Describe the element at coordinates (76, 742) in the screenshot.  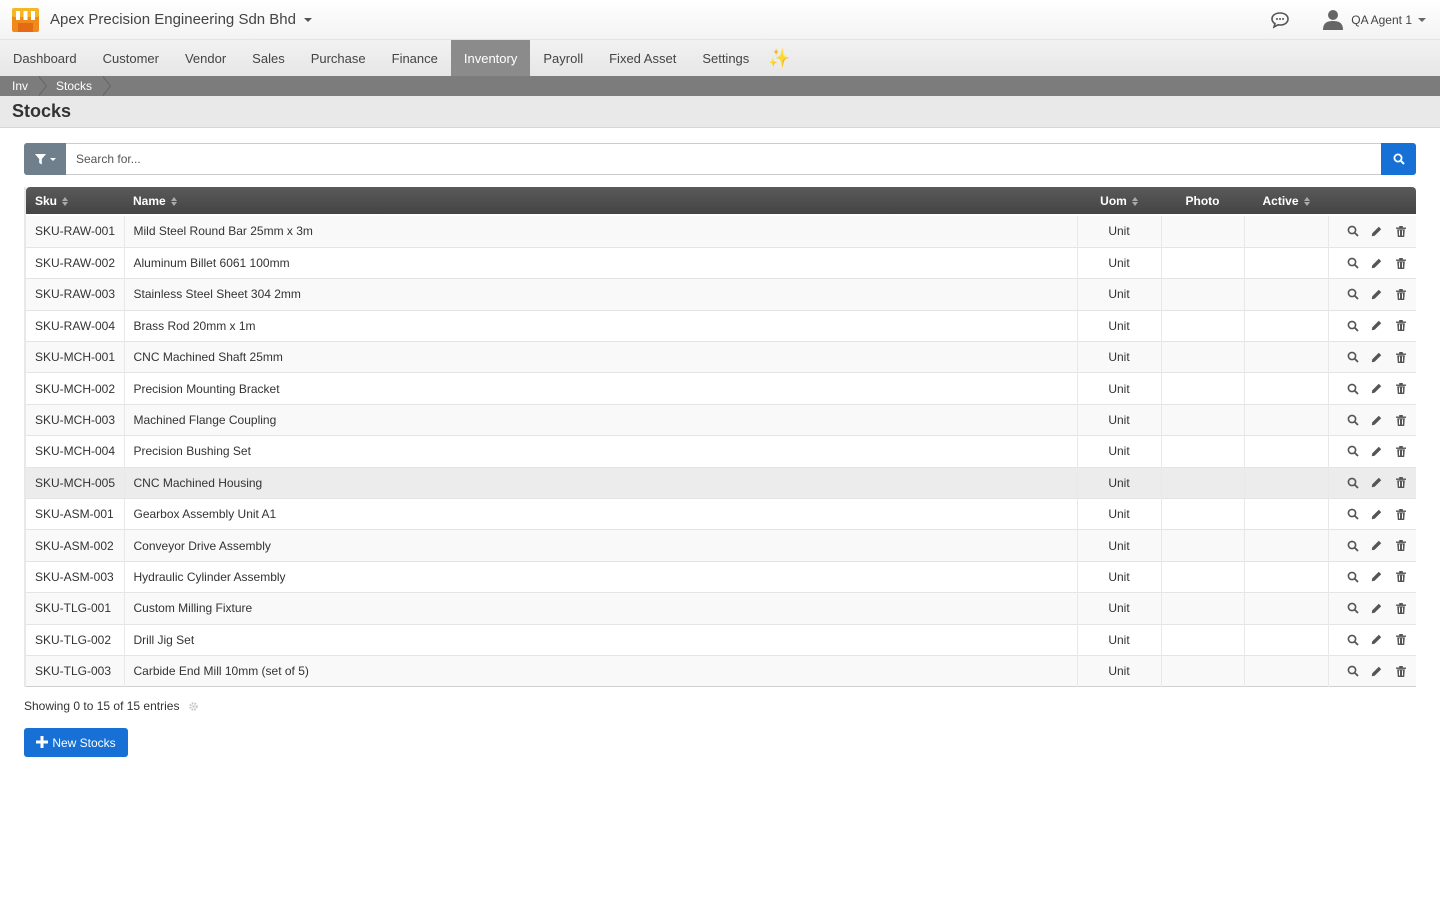
I see `new-stocks-button: New Stocks` at that location.